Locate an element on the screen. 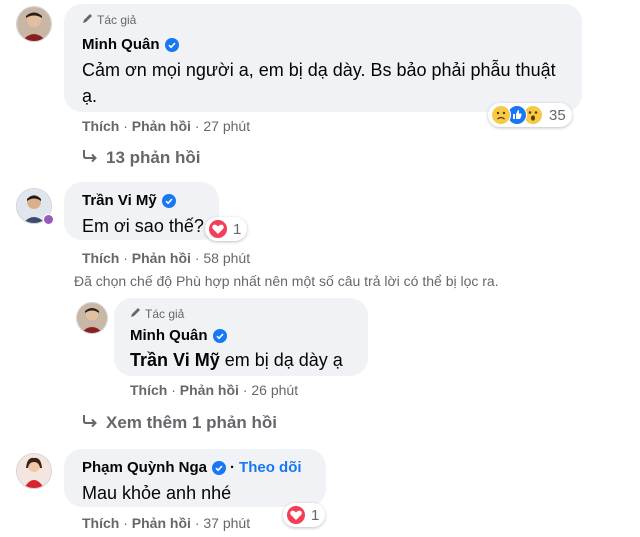 The width and height of the screenshot is (640, 537). comment-actions: Thích · Phản hồi · 27 phút is located at coordinates (166, 126).